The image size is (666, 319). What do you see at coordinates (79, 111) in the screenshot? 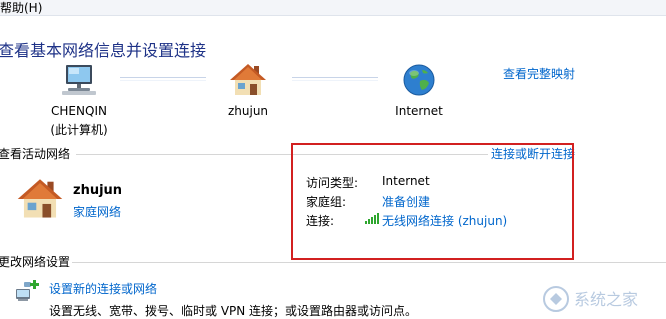
I see `node-label-computer: CHENQIN` at bounding box center [79, 111].